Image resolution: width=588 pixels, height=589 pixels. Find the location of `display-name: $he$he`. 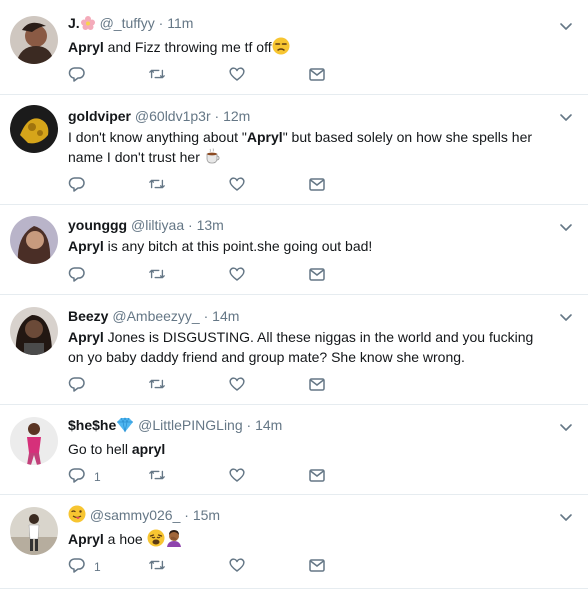

display-name: $he$he is located at coordinates (92, 425).